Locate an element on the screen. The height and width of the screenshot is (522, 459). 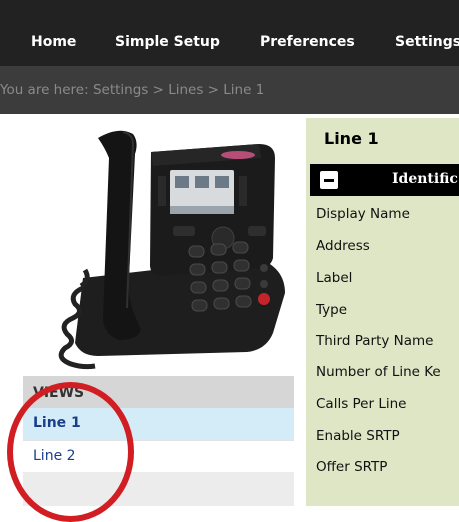
field-display-name: Display Name is located at coordinates (363, 214).